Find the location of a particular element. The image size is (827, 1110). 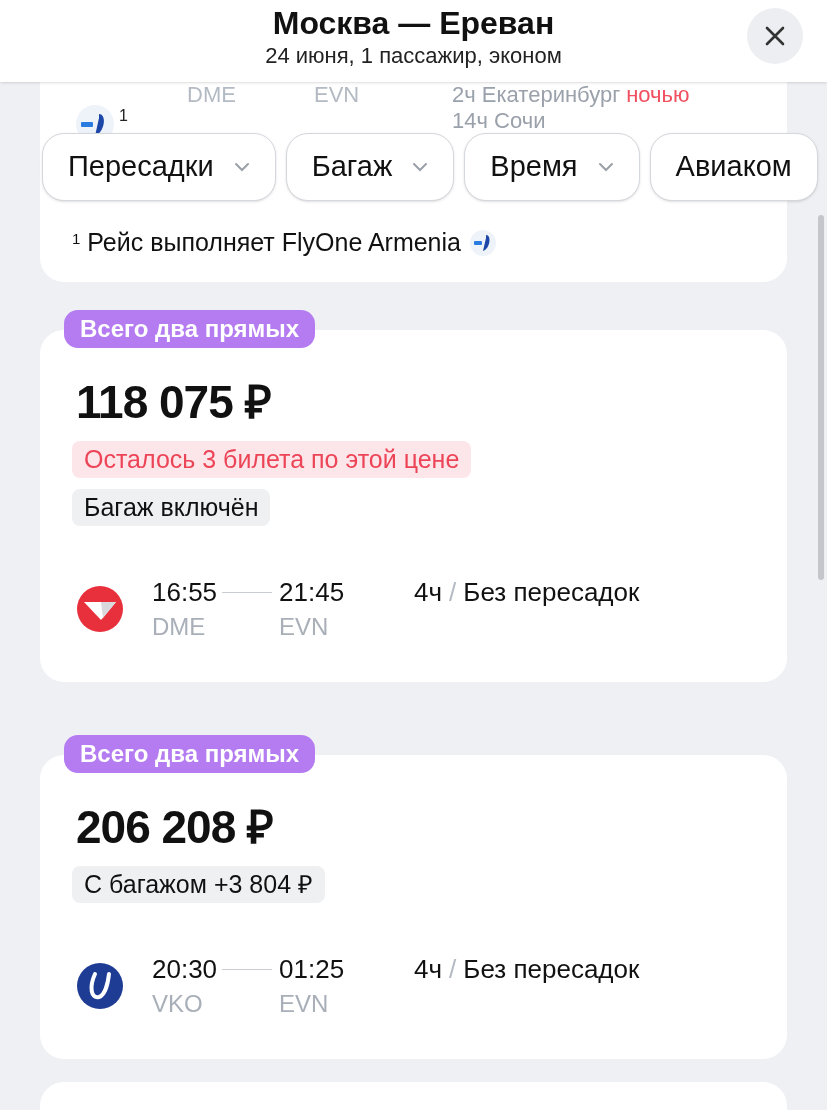

filter-button: Время is located at coordinates (552, 167).